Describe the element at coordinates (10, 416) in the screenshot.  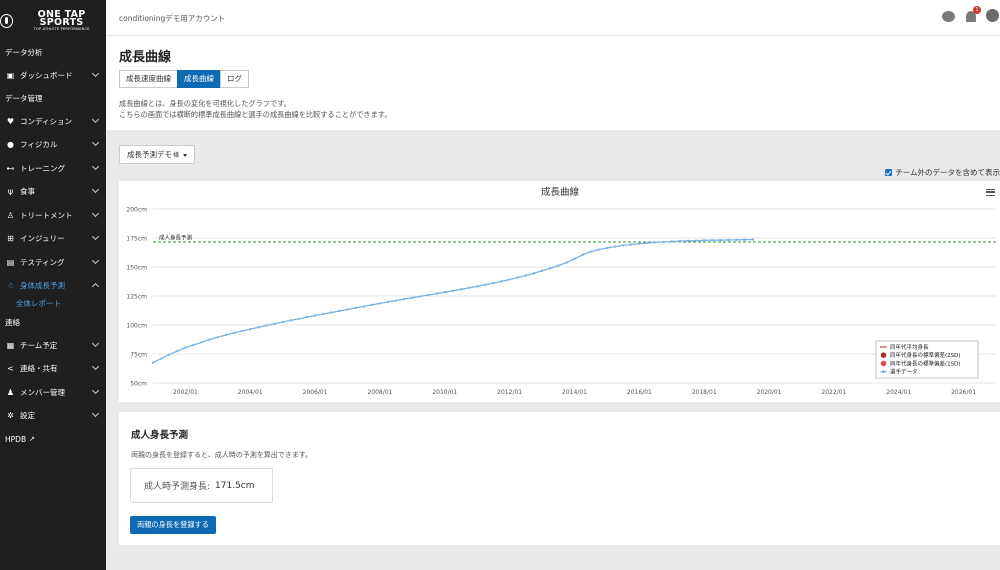
I see `gear-icon: ✲` at that location.